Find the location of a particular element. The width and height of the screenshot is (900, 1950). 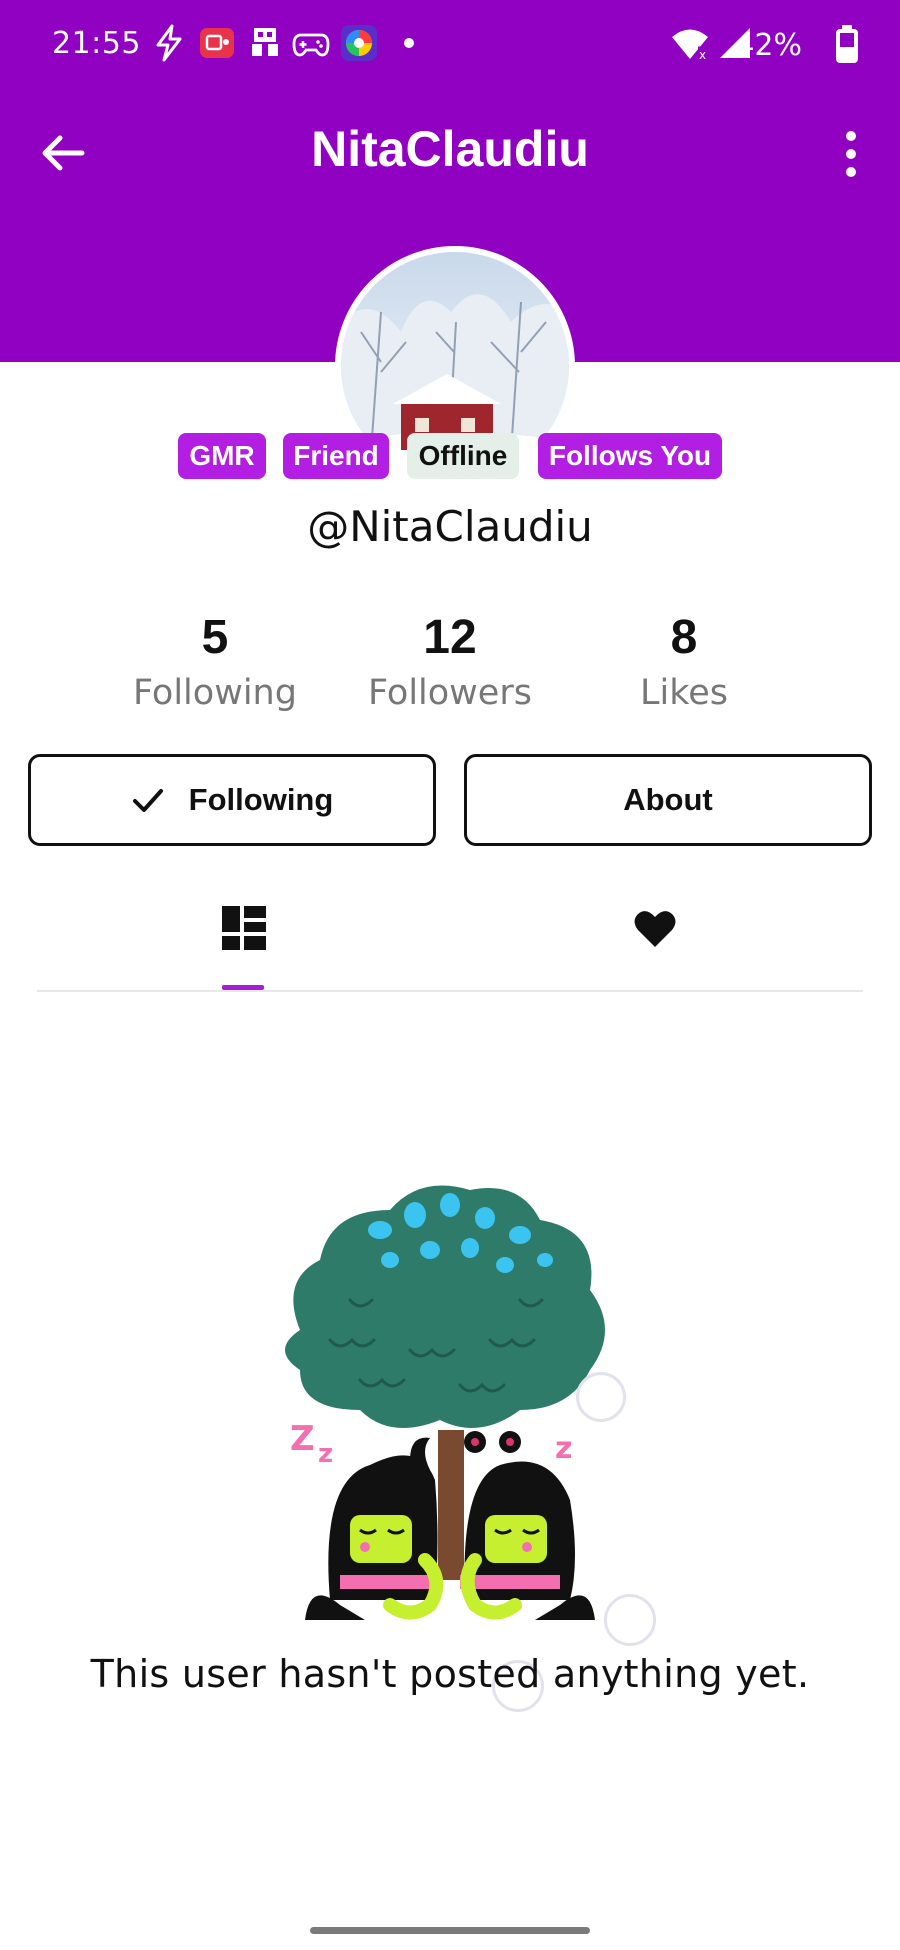

badge-row: GMR Friend Offline Follows You is located at coordinates (450, 456).